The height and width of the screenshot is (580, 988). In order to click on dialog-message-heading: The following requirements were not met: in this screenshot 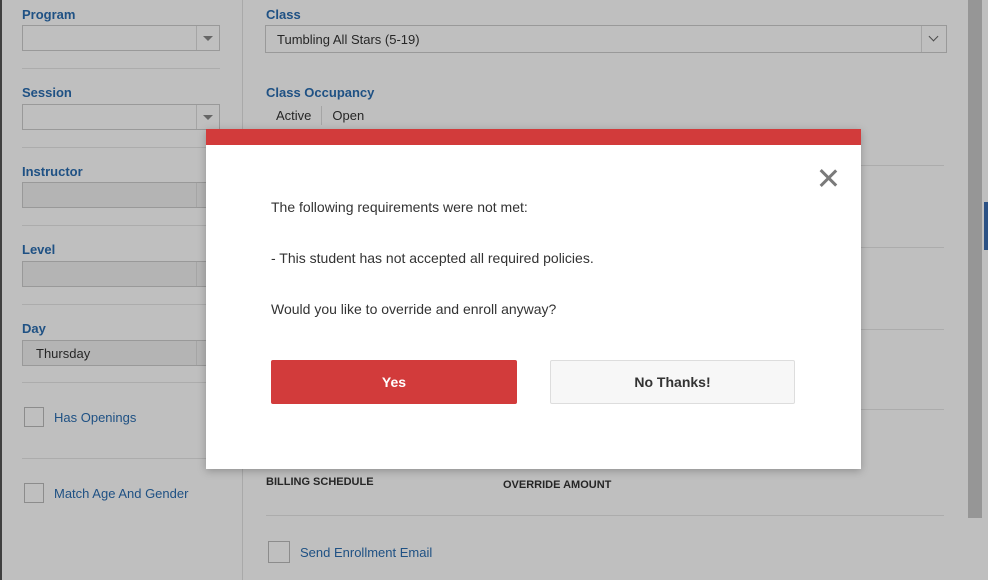, I will do `click(399, 207)`.